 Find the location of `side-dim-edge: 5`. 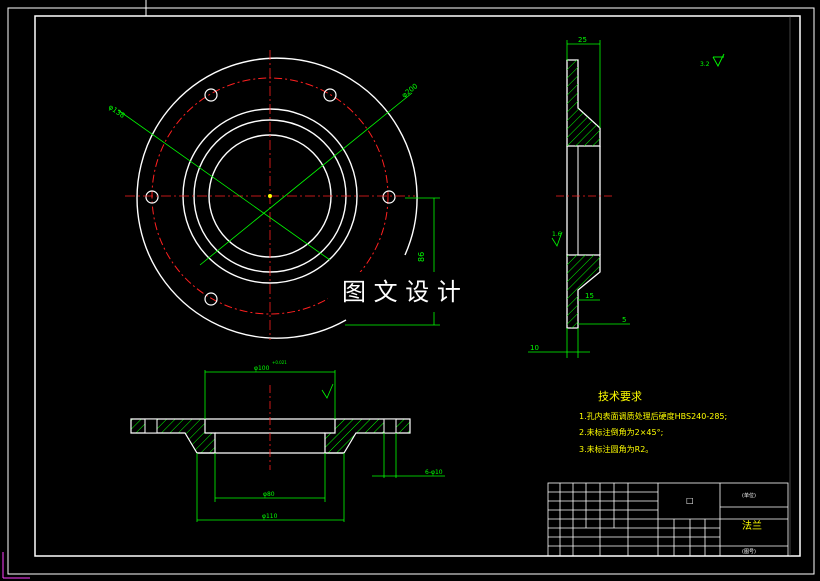

side-dim-edge: 5 is located at coordinates (624, 320).